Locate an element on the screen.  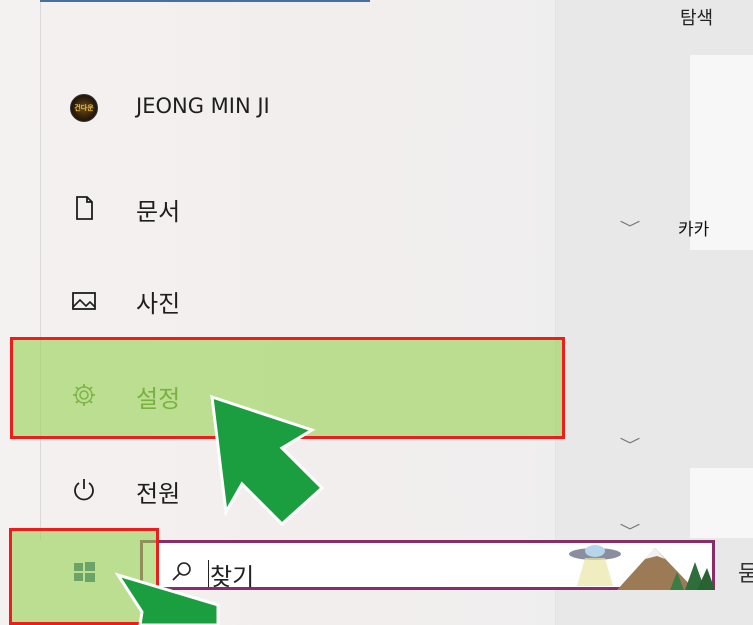
annotation-arrows is located at coordinates (219, 509).